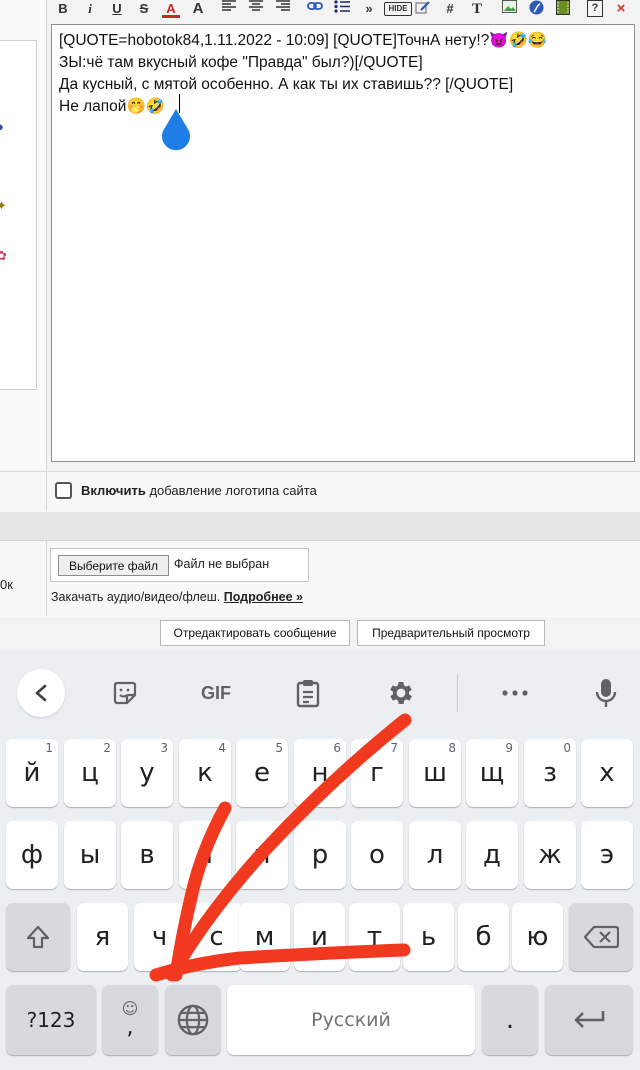  Describe the element at coordinates (18, 215) in the screenshot. I see `smilies-panel: ● ✦ ✿` at that location.